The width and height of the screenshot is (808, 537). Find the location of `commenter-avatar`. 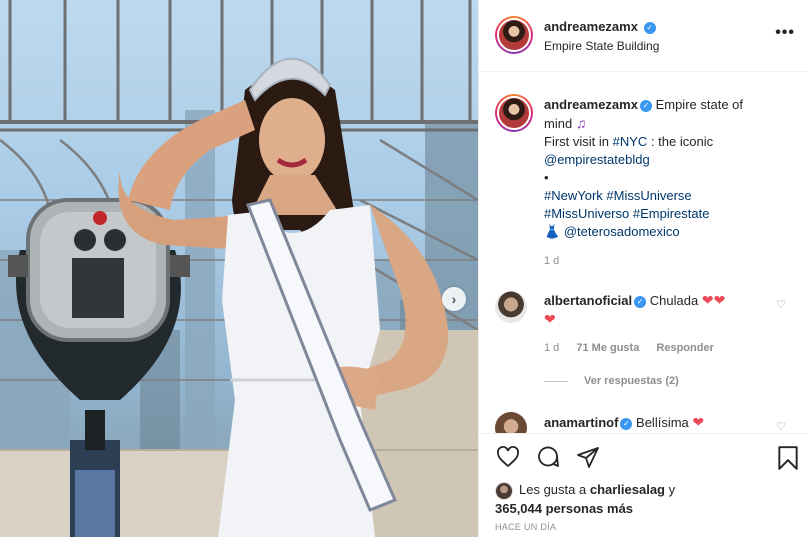

commenter-avatar is located at coordinates (511, 307).